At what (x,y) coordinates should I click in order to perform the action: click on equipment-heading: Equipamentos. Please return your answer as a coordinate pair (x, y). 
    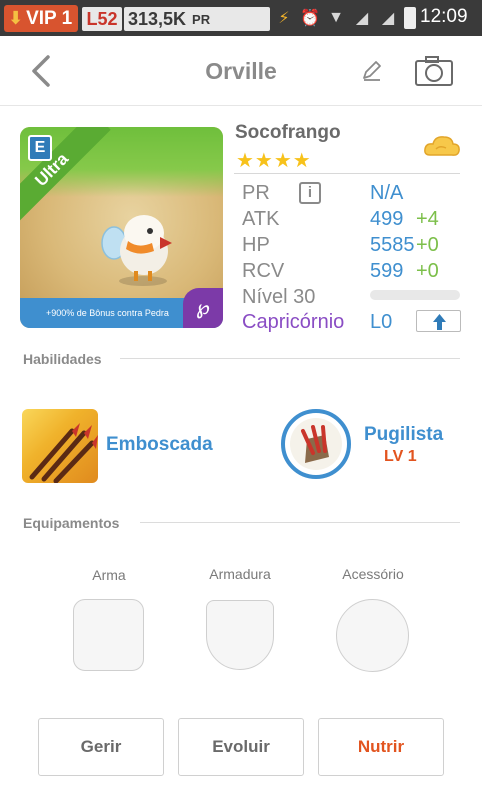
    Looking at the image, I should click on (71, 523).